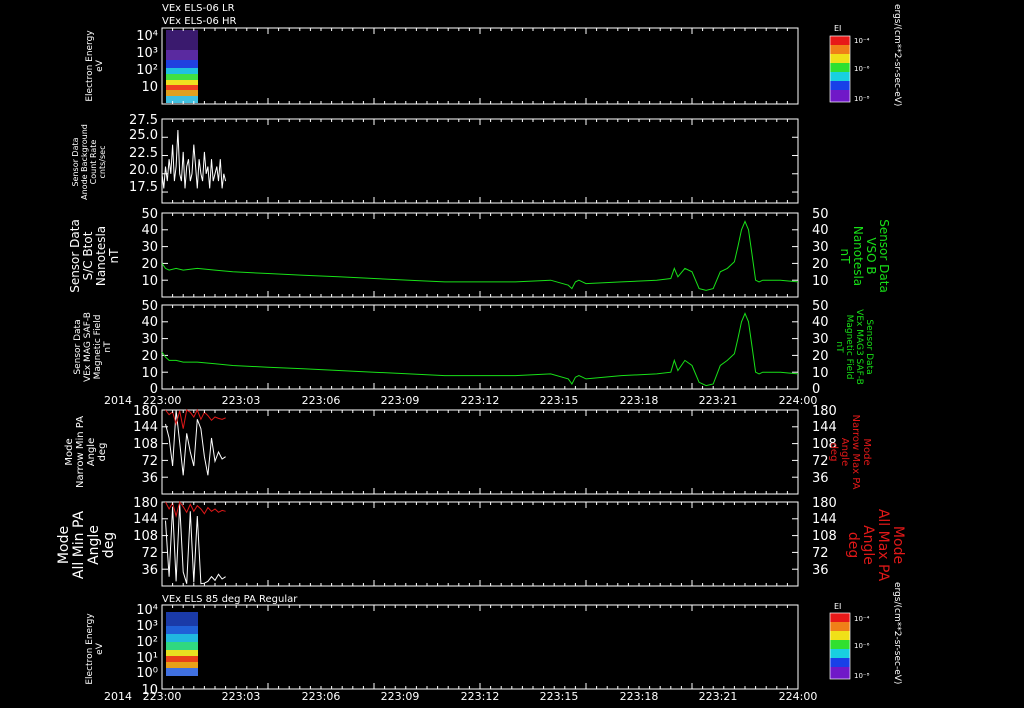 Image resolution: width=1024 pixels, height=708 pixels. I want to click on right-label-line: VSO B, so click(871, 255).